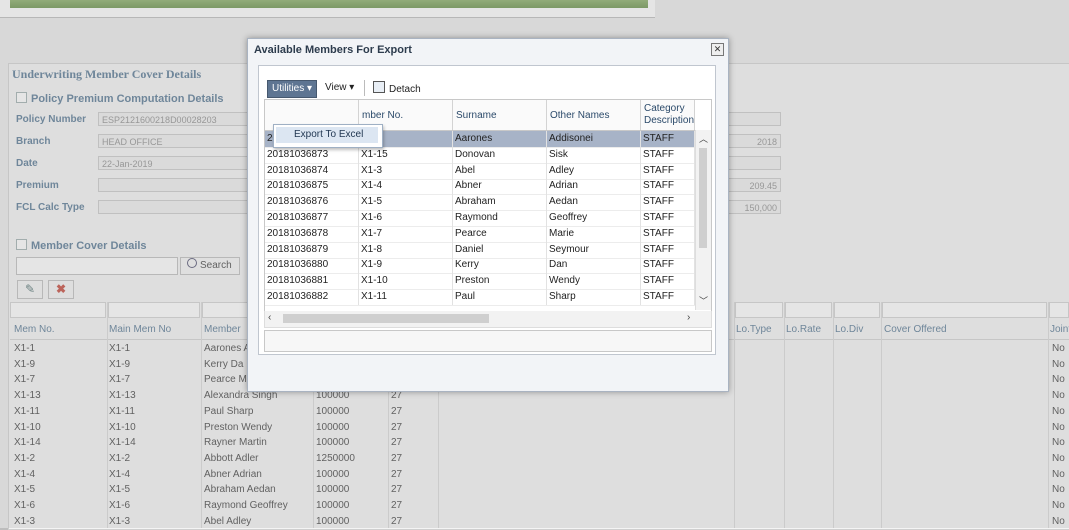 The height and width of the screenshot is (530, 1069). I want to click on grid-row: 20181036875 X1-4 Abner Adrian STAFF, so click(480, 187).